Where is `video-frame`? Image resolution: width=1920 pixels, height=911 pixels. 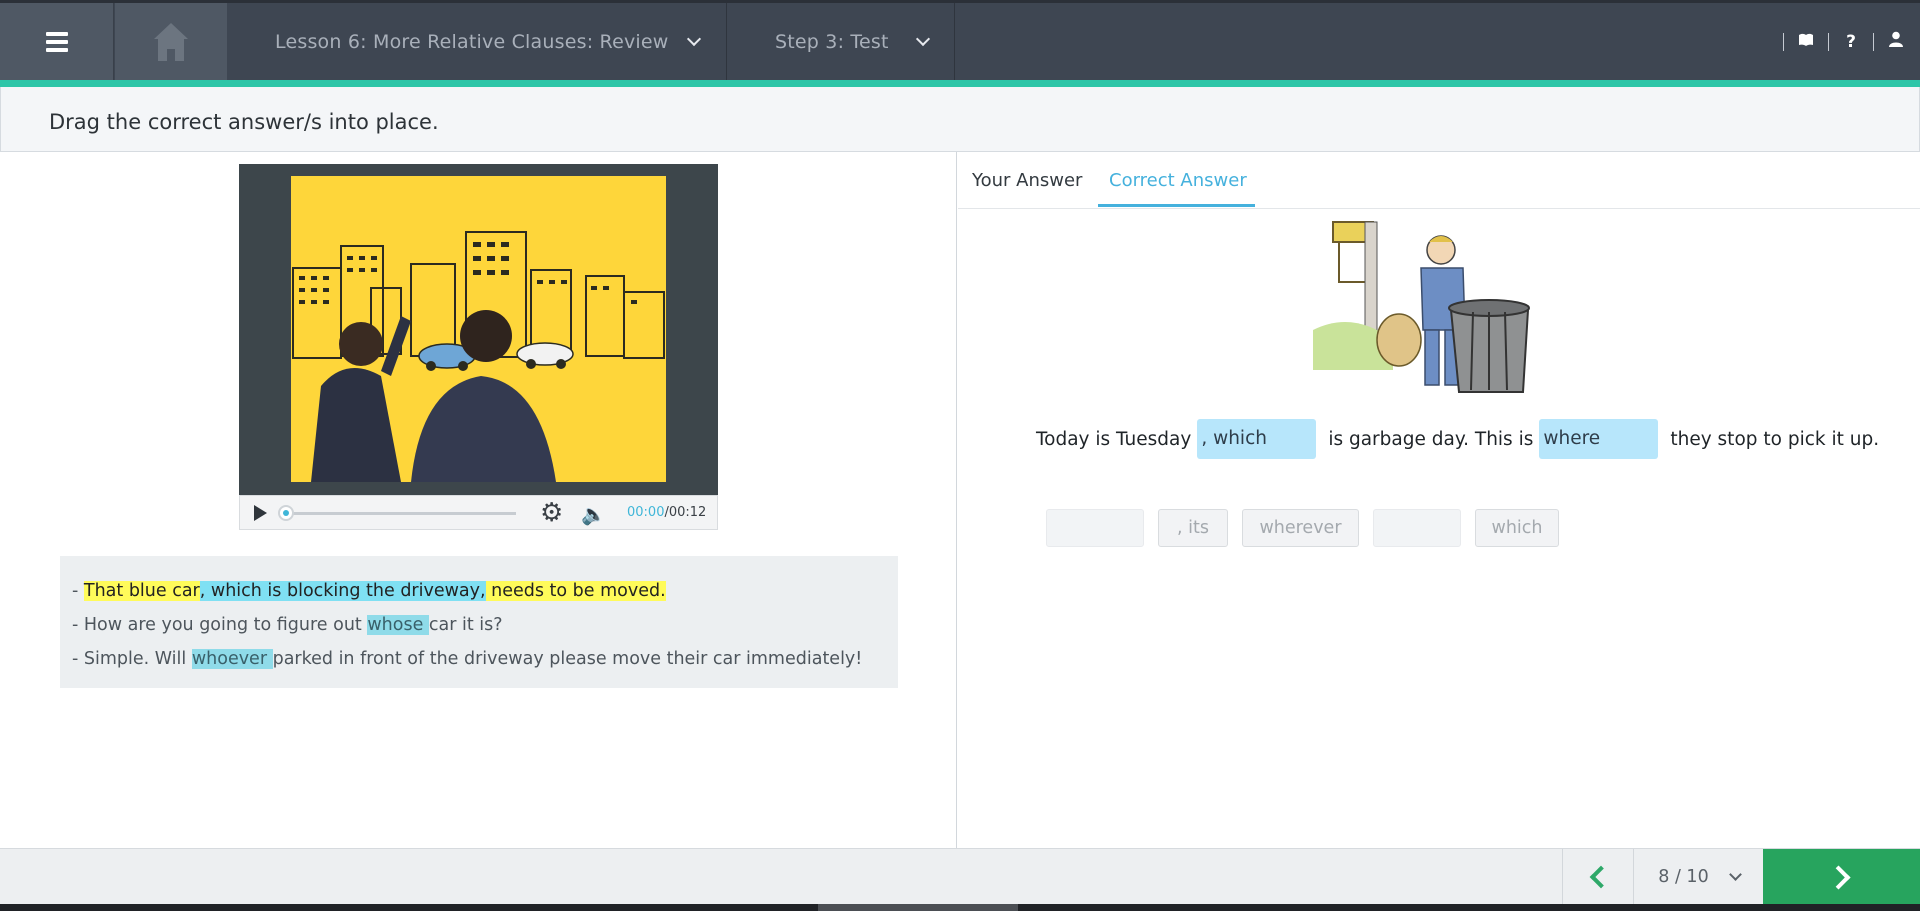 video-frame is located at coordinates (478, 329).